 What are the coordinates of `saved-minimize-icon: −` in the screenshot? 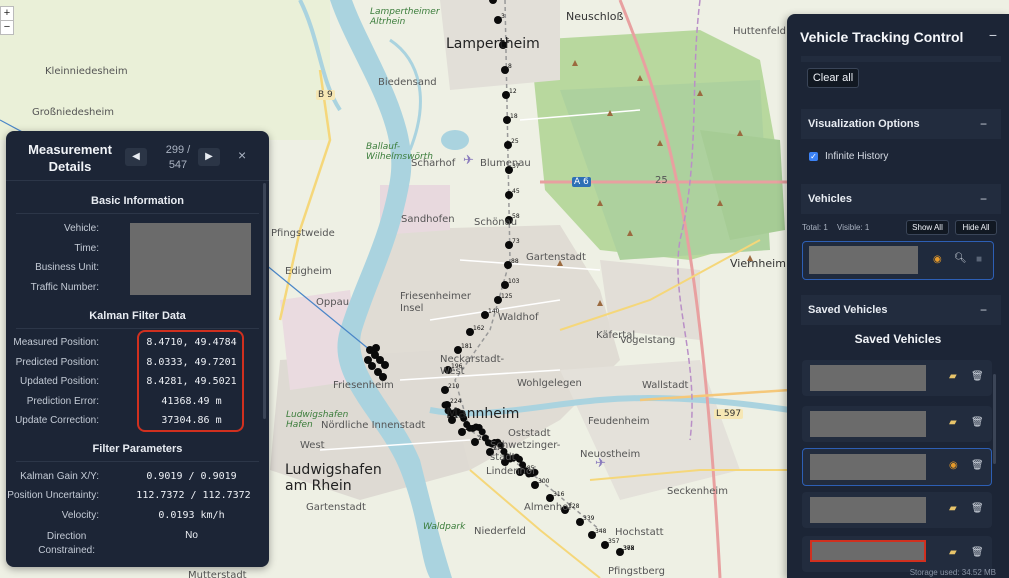 It's located at (983, 310).